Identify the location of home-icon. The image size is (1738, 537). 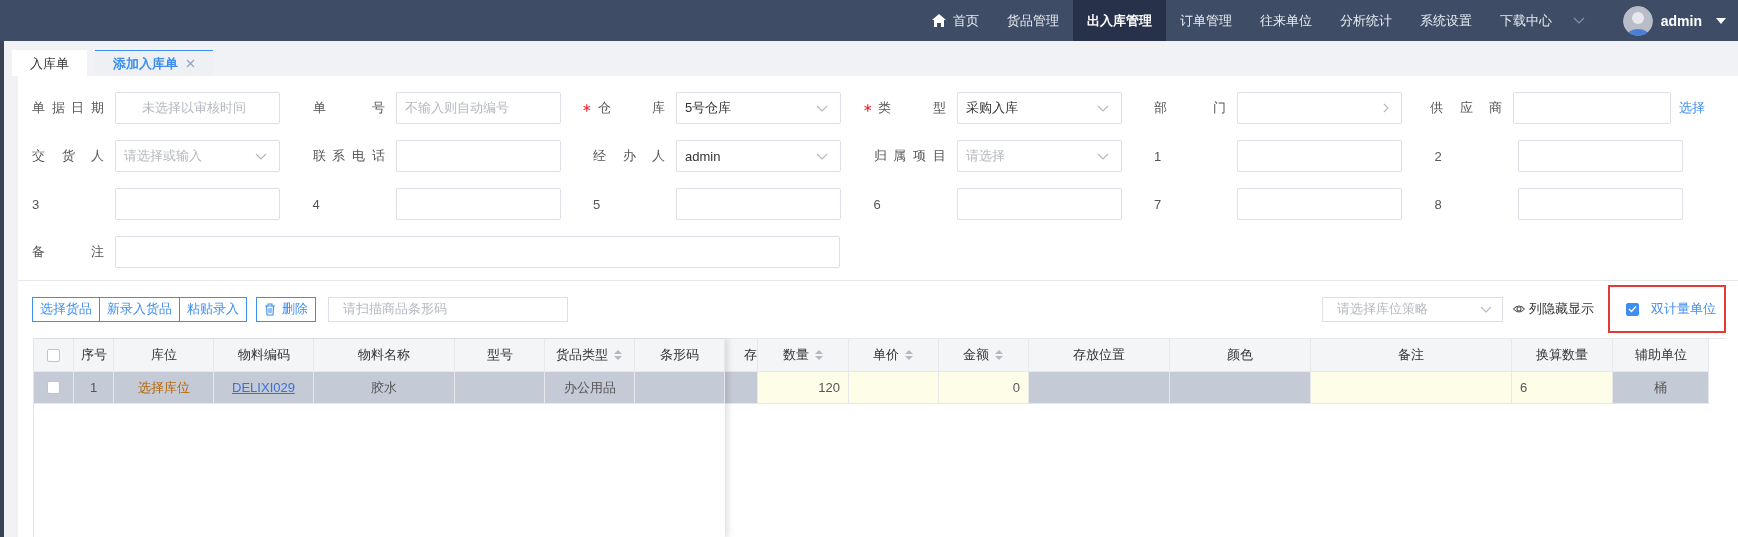
(938, 20).